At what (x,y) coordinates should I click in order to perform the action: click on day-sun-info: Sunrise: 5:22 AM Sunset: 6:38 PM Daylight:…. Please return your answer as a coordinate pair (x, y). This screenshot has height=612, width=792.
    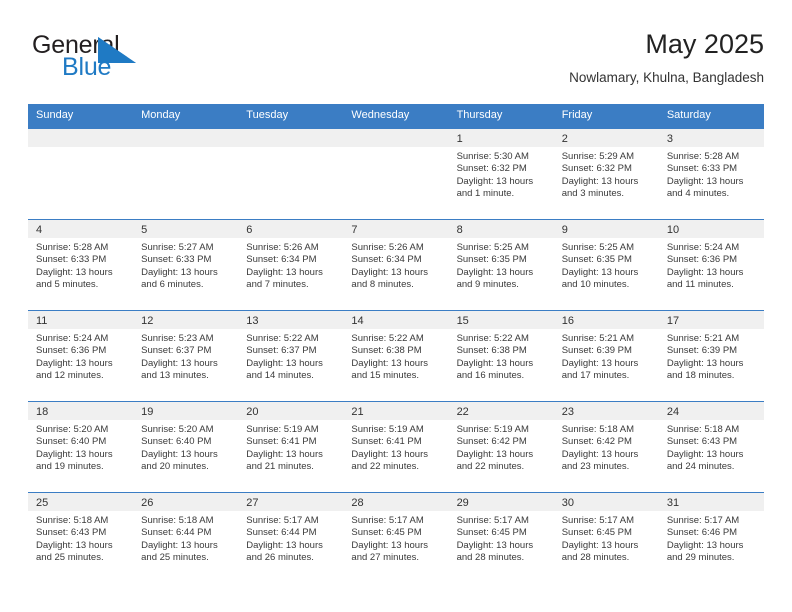
    Looking at the image, I should click on (501, 356).